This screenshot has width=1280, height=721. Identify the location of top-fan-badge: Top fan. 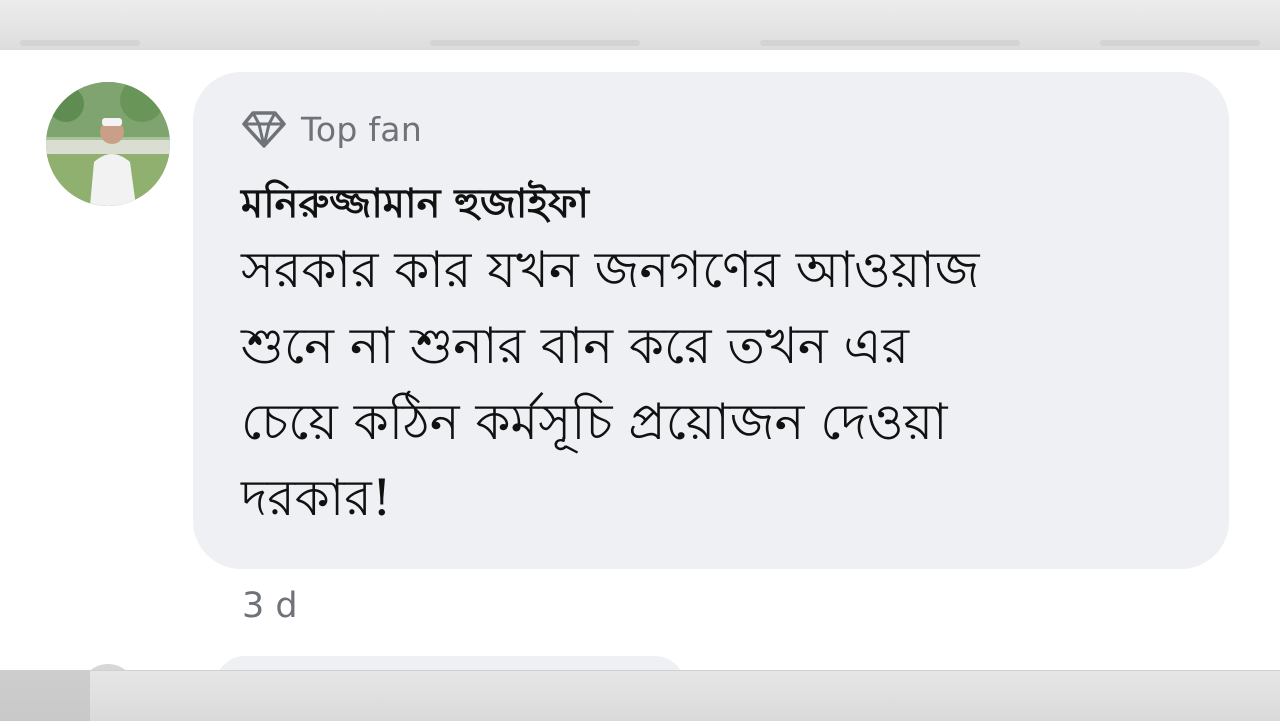
(331, 129).